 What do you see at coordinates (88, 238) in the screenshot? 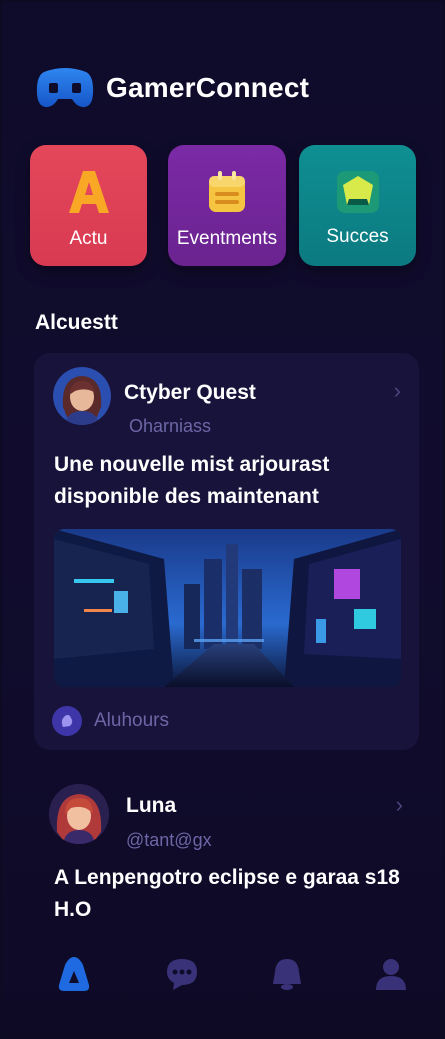
I see `category-label: Actu` at bounding box center [88, 238].